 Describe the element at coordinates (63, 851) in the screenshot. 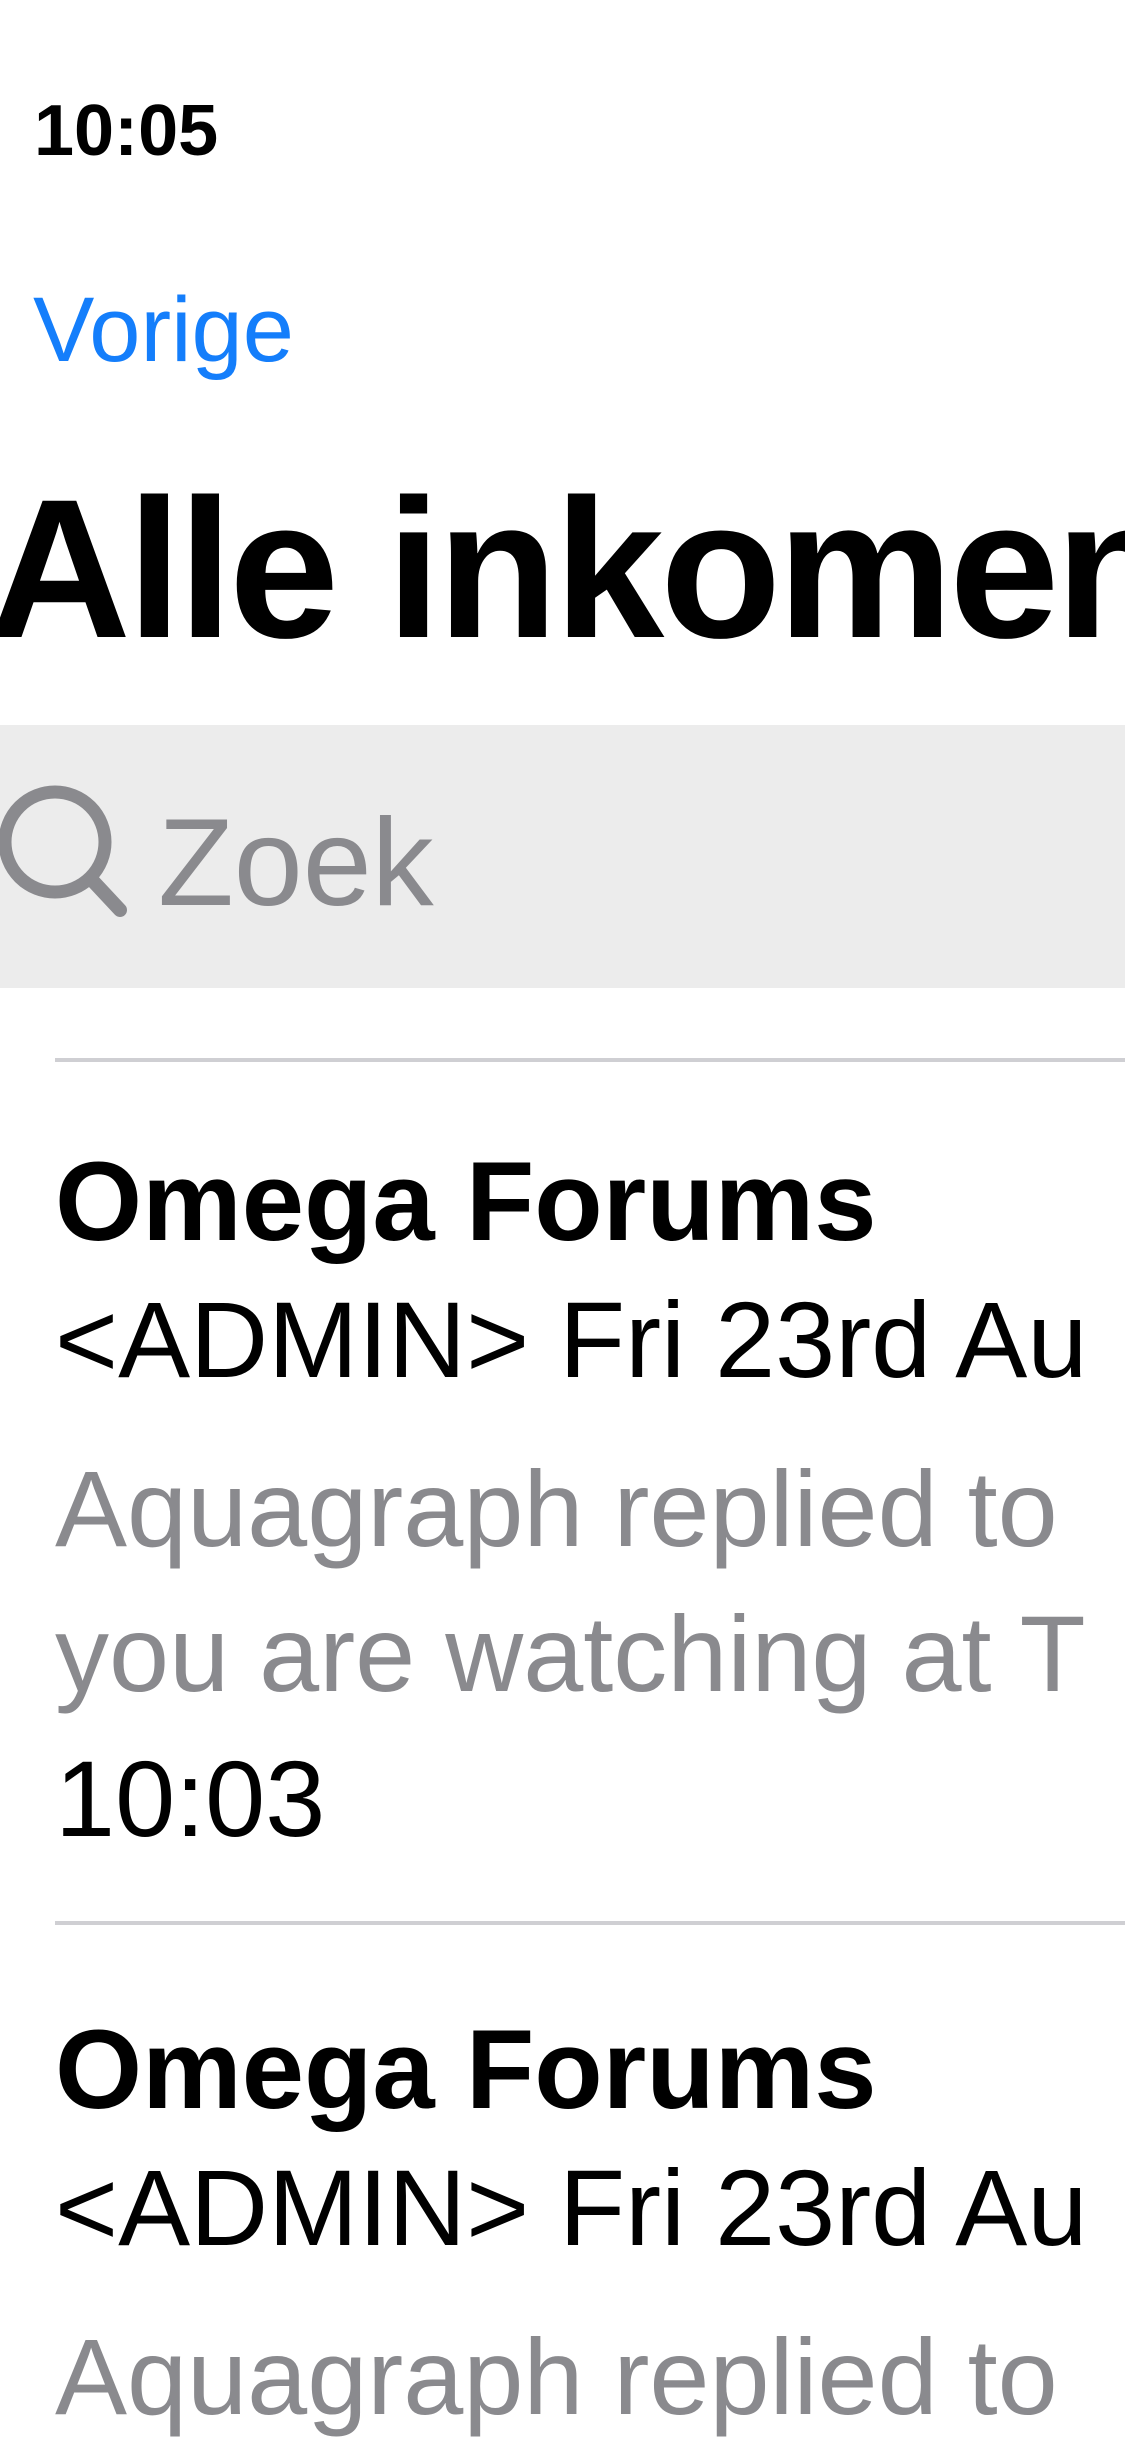

I see `search-icon` at that location.